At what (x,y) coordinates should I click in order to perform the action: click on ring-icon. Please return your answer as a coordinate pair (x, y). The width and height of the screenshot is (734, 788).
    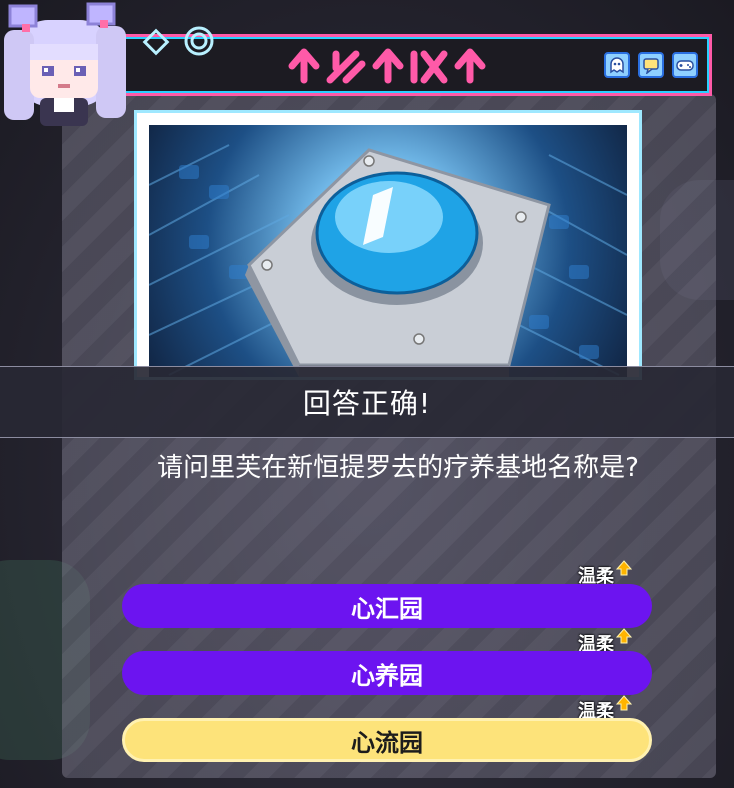
    Looking at the image, I should click on (199, 41).